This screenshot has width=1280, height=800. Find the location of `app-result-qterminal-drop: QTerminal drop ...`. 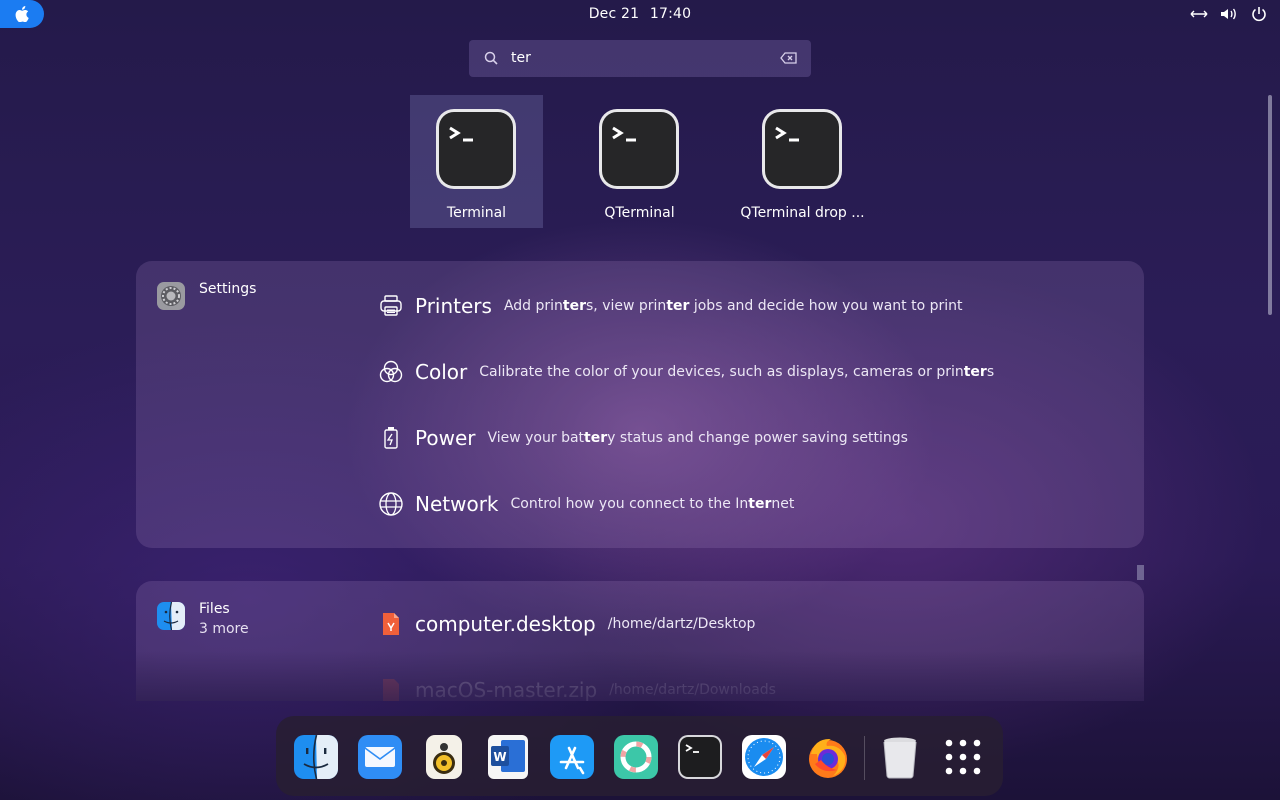

app-result-qterminal-drop: QTerminal drop ... is located at coordinates (802, 161).